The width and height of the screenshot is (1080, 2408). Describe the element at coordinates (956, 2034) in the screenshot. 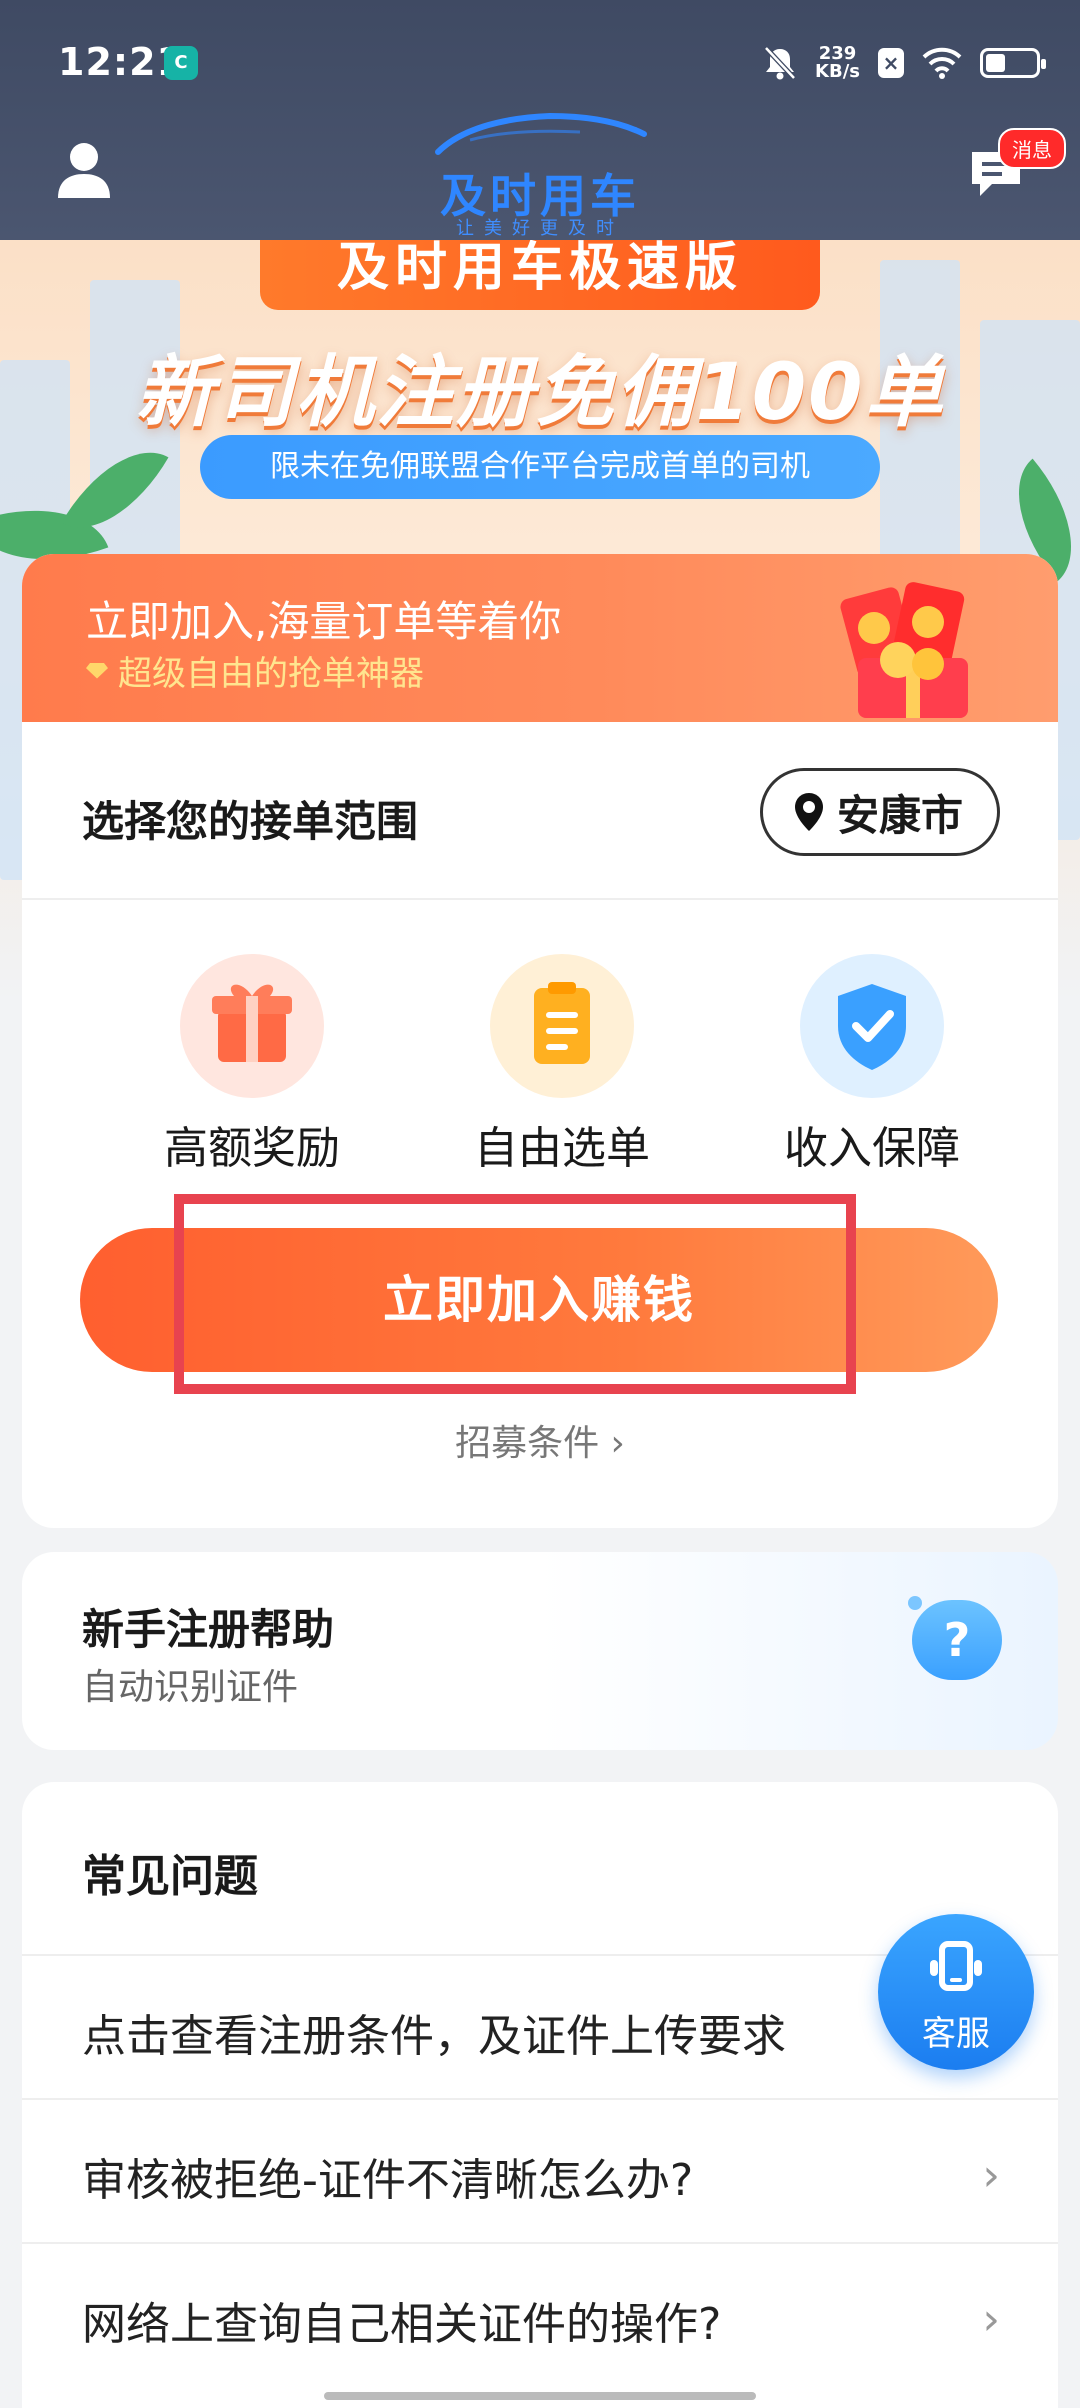

I see `customer-service-label: 客服` at that location.